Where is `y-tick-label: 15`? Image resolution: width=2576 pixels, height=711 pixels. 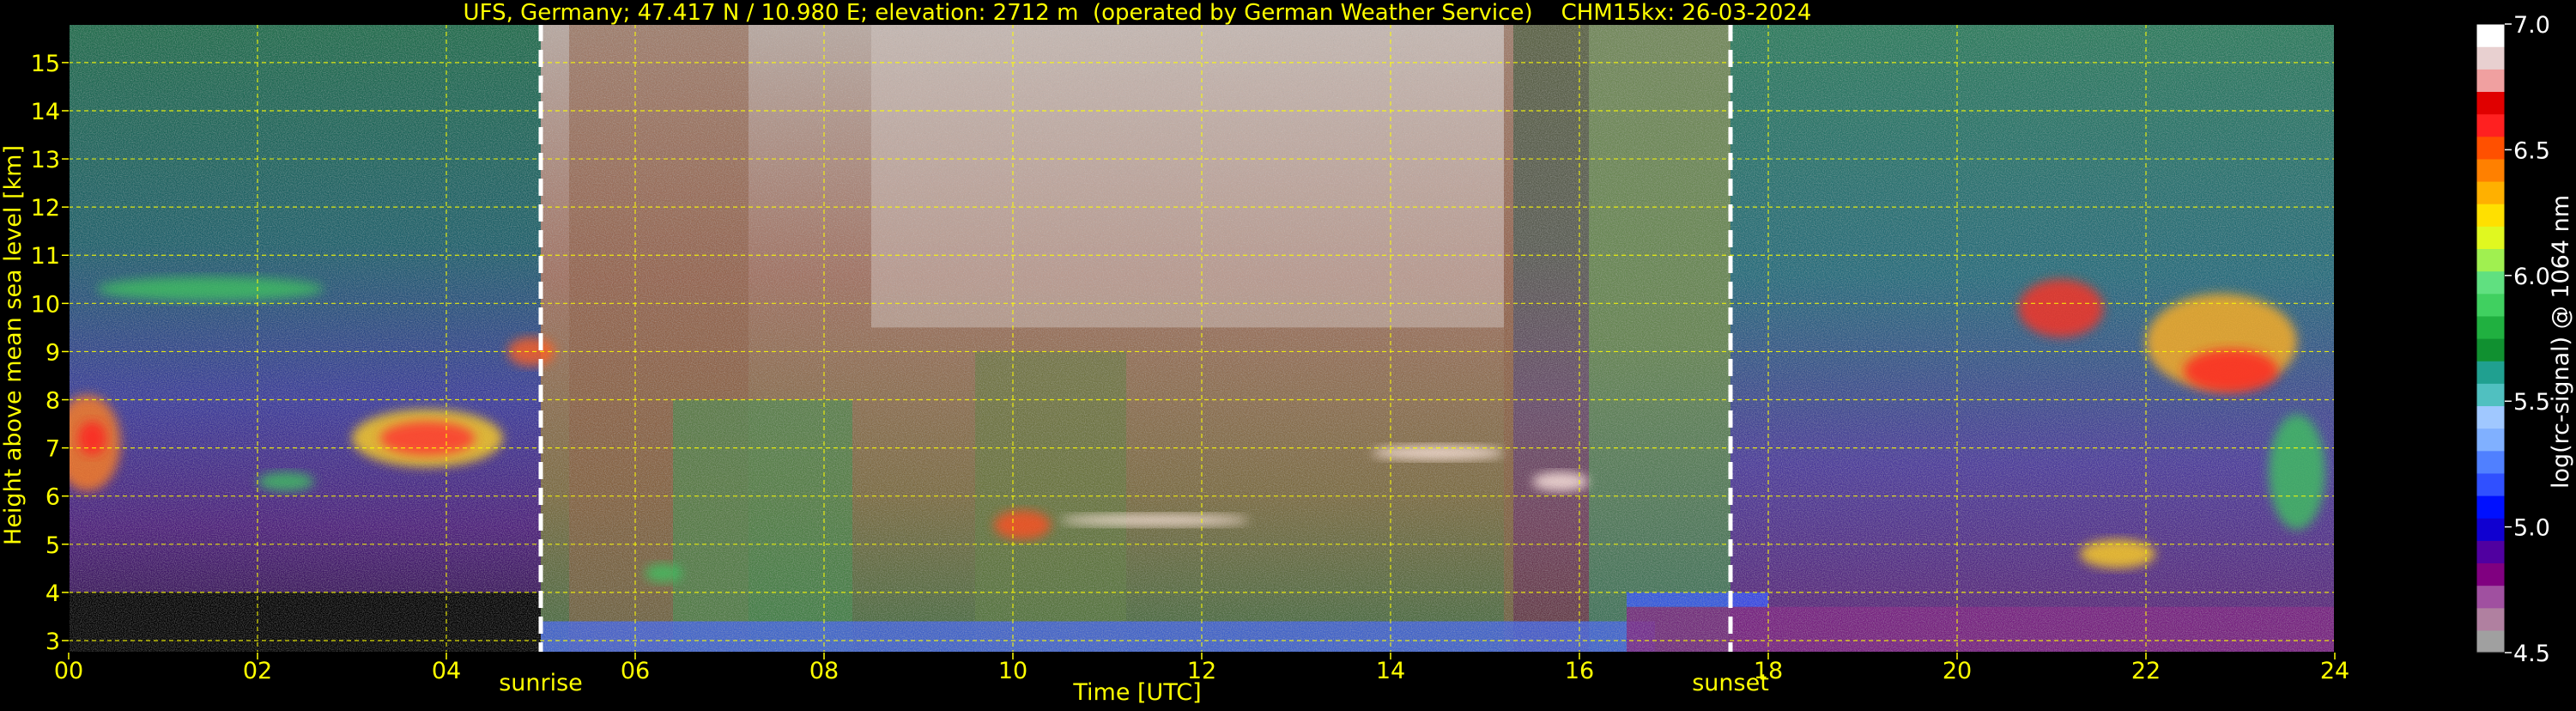 y-tick-label: 15 is located at coordinates (45, 64).